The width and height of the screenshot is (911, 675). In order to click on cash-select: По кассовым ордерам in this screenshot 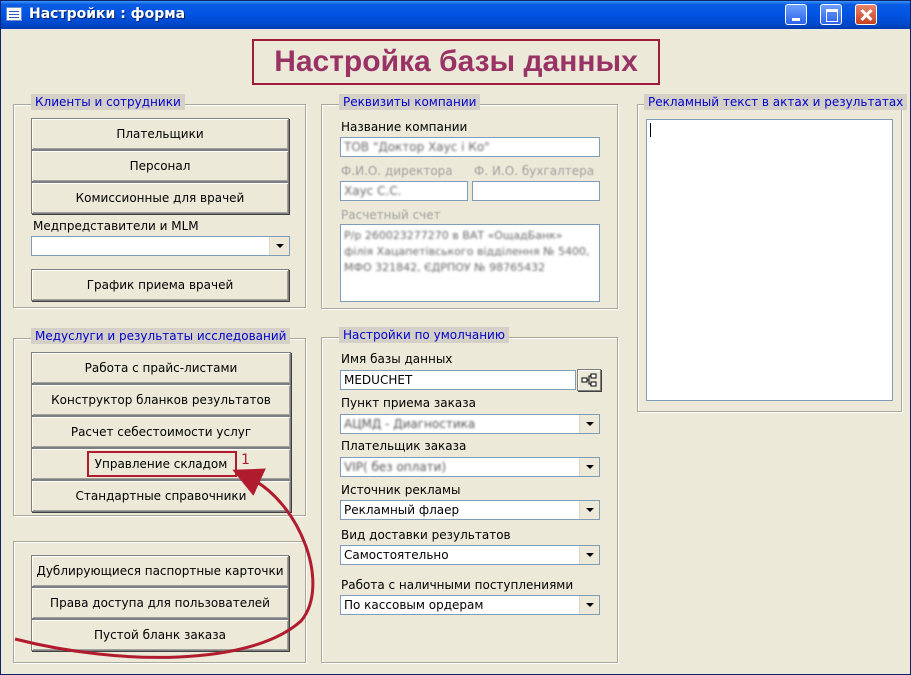, I will do `click(470, 605)`.